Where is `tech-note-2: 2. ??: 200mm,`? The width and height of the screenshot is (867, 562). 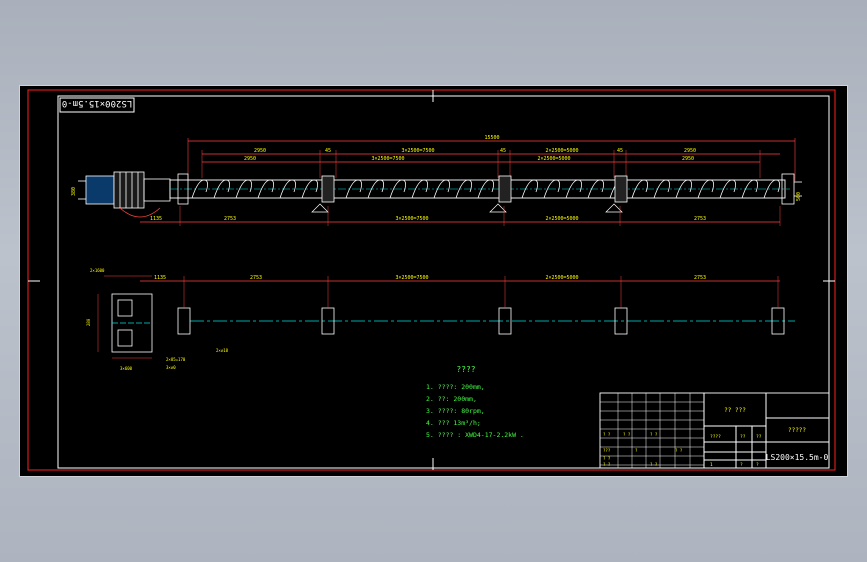
tech-note-2: 2. ??: 200mm, is located at coordinates (451, 399).